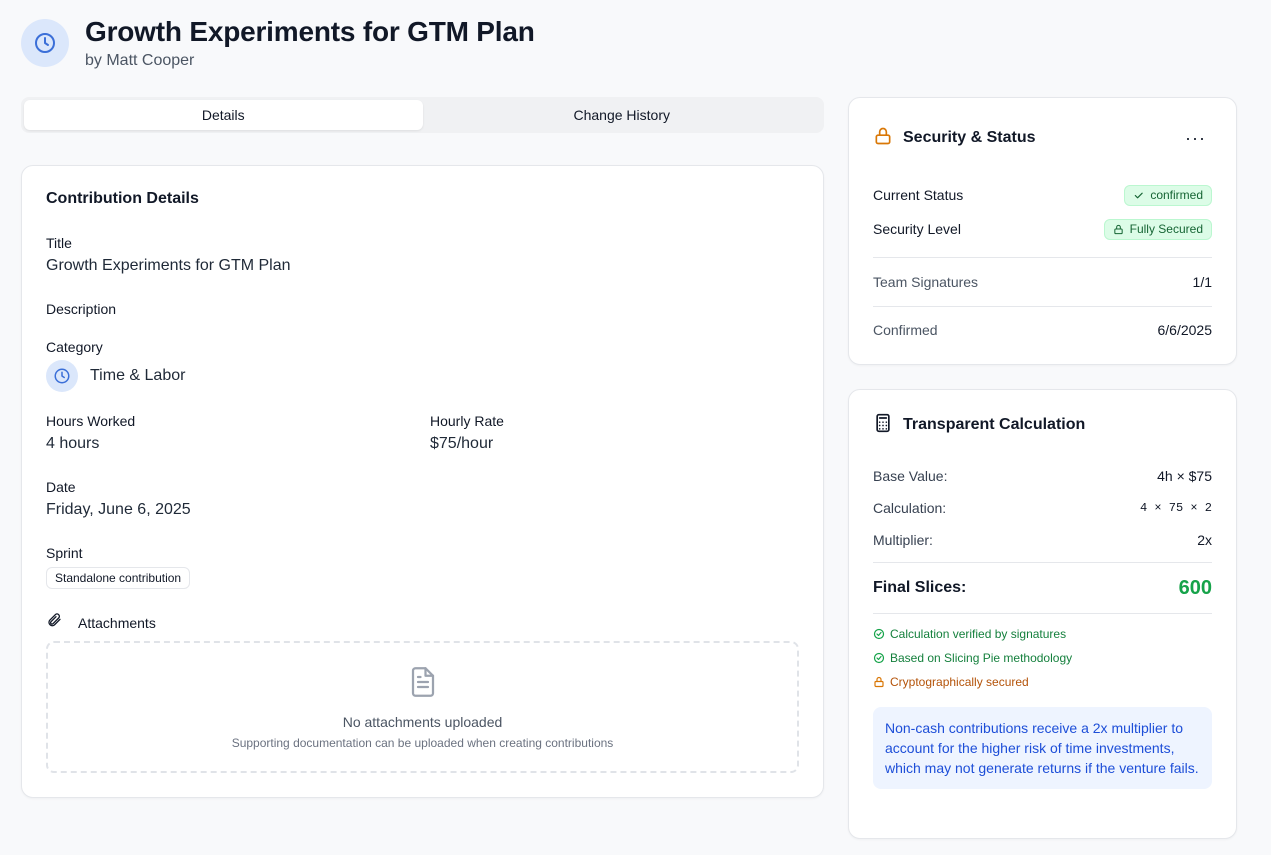  Describe the element at coordinates (310, 31) in the screenshot. I see `page-title: Growth Experiments for GTM Plan` at that location.